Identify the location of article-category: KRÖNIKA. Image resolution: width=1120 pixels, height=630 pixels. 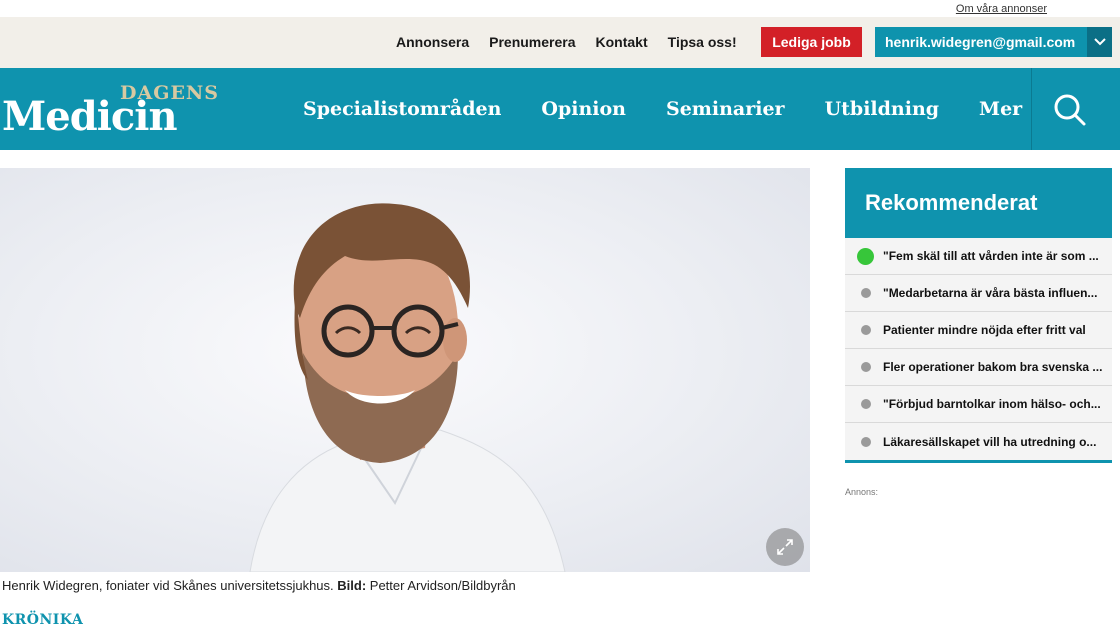
(43, 620).